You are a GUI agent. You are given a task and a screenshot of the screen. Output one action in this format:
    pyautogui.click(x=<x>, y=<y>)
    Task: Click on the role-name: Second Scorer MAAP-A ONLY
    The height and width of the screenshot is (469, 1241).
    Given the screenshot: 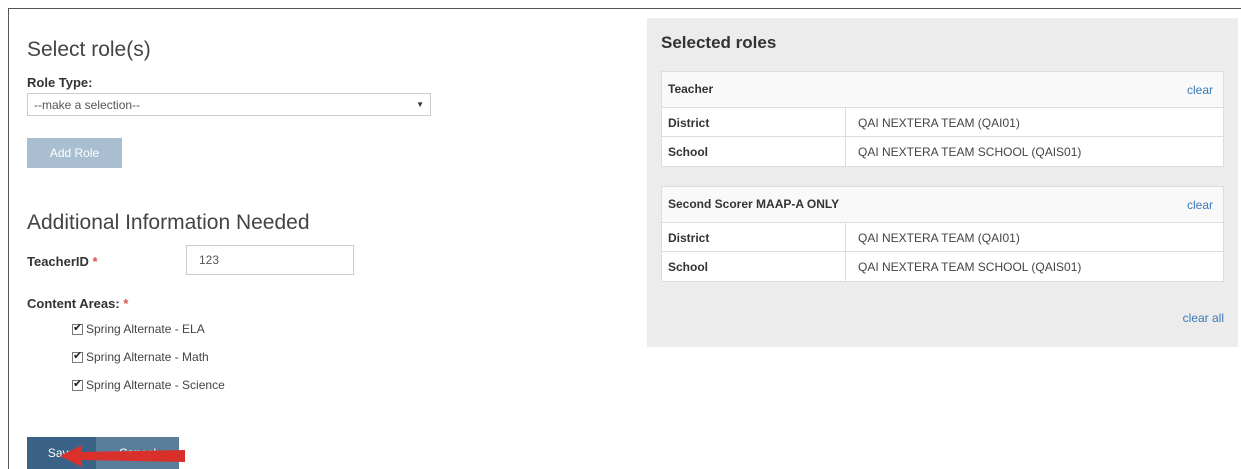 What is the action you would take?
    pyautogui.click(x=754, y=204)
    